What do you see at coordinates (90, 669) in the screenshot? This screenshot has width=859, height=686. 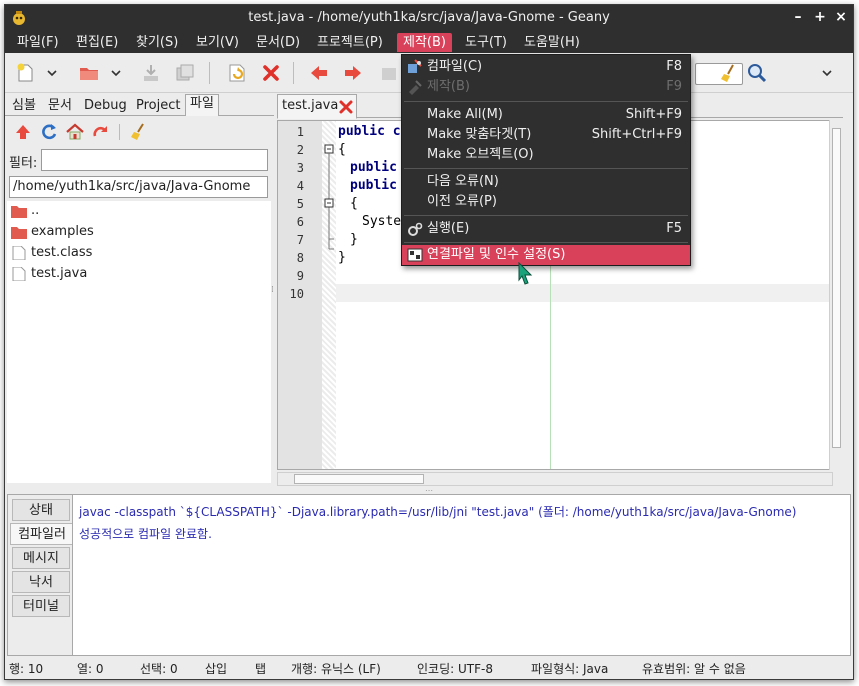 I see `status-column: 열: 0` at bounding box center [90, 669].